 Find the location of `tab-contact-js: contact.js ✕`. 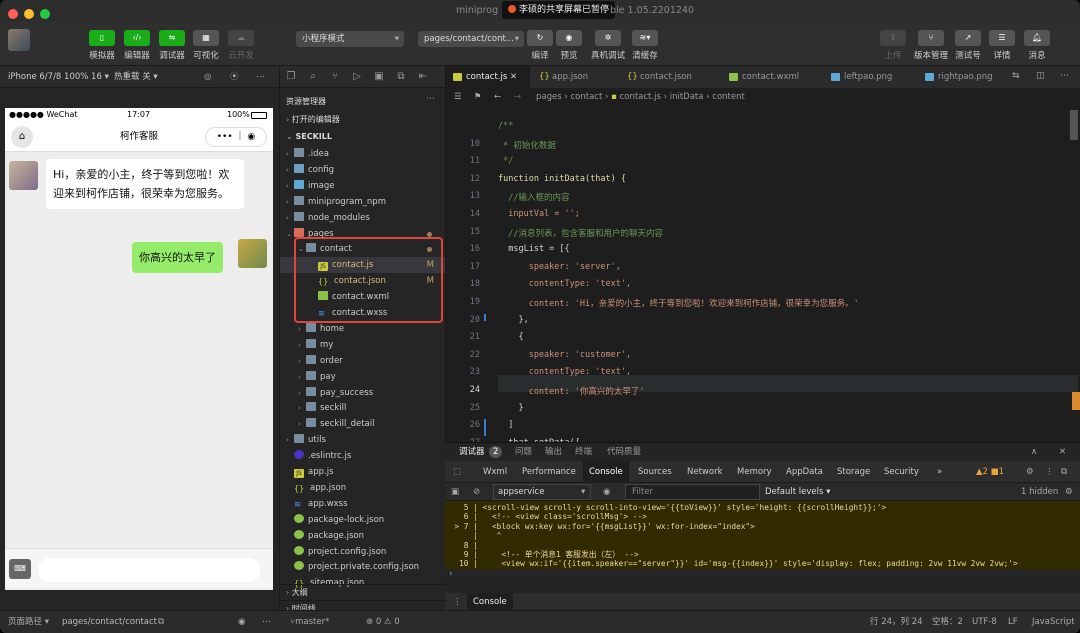

tab-contact-js: contact.js ✕ is located at coordinates (488, 77).